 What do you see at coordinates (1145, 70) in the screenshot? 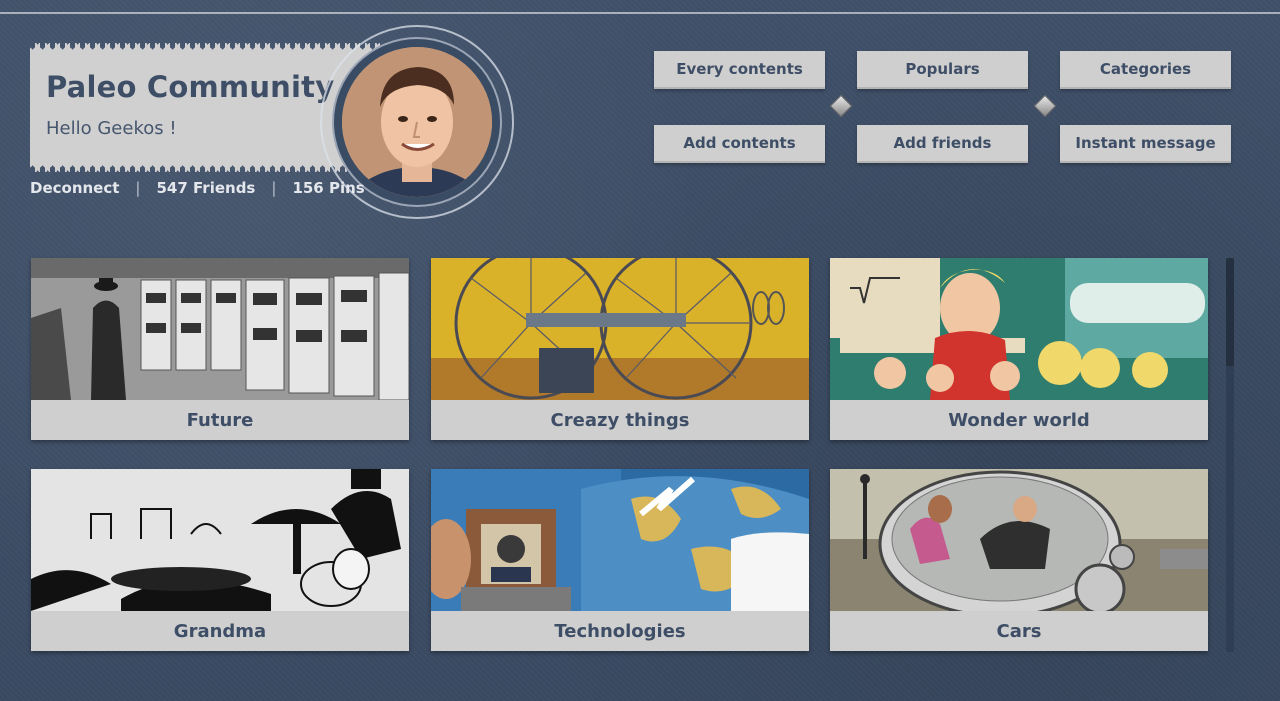
I see `categories-button: Categories` at bounding box center [1145, 70].